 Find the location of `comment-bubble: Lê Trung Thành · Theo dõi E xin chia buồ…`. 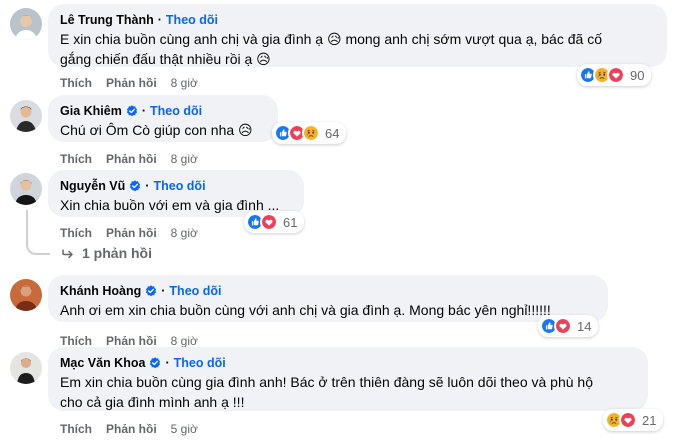

comment-bubble: Lê Trung Thành · Theo dõi E xin chia buồ… is located at coordinates (357, 35).